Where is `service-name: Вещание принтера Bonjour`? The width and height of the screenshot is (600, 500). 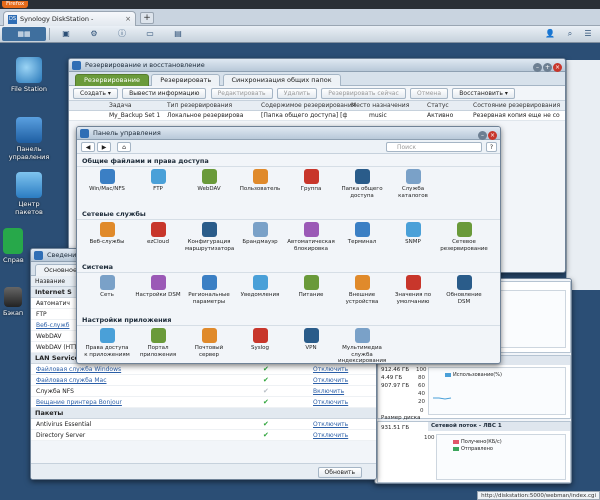
service-name: Вещание принтера Bonjour is located at coordinates (79, 402).